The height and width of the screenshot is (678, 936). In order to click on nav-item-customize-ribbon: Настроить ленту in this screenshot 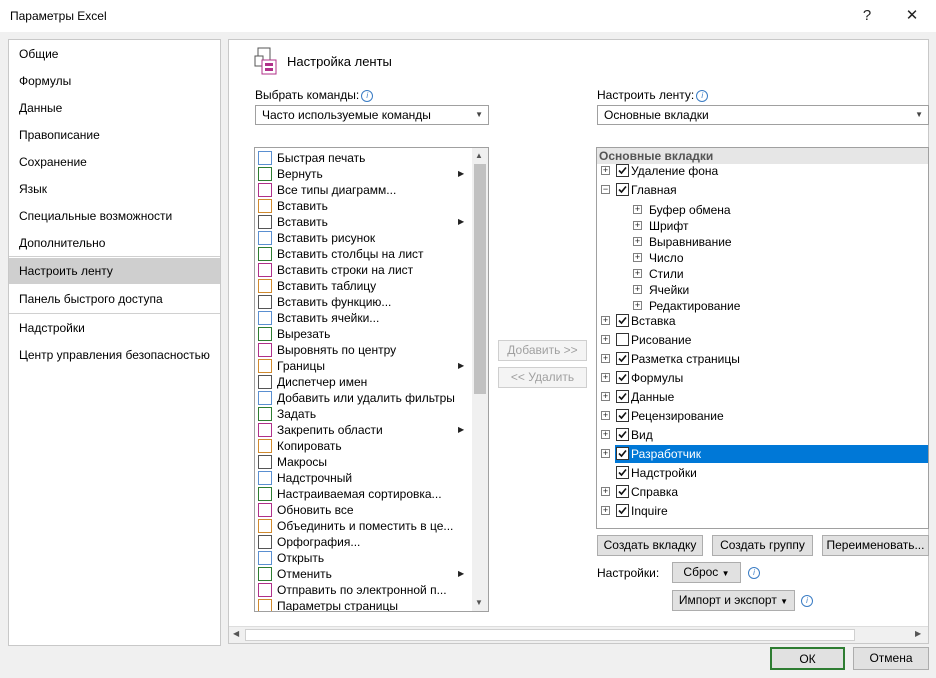, I will do `click(114, 271)`.